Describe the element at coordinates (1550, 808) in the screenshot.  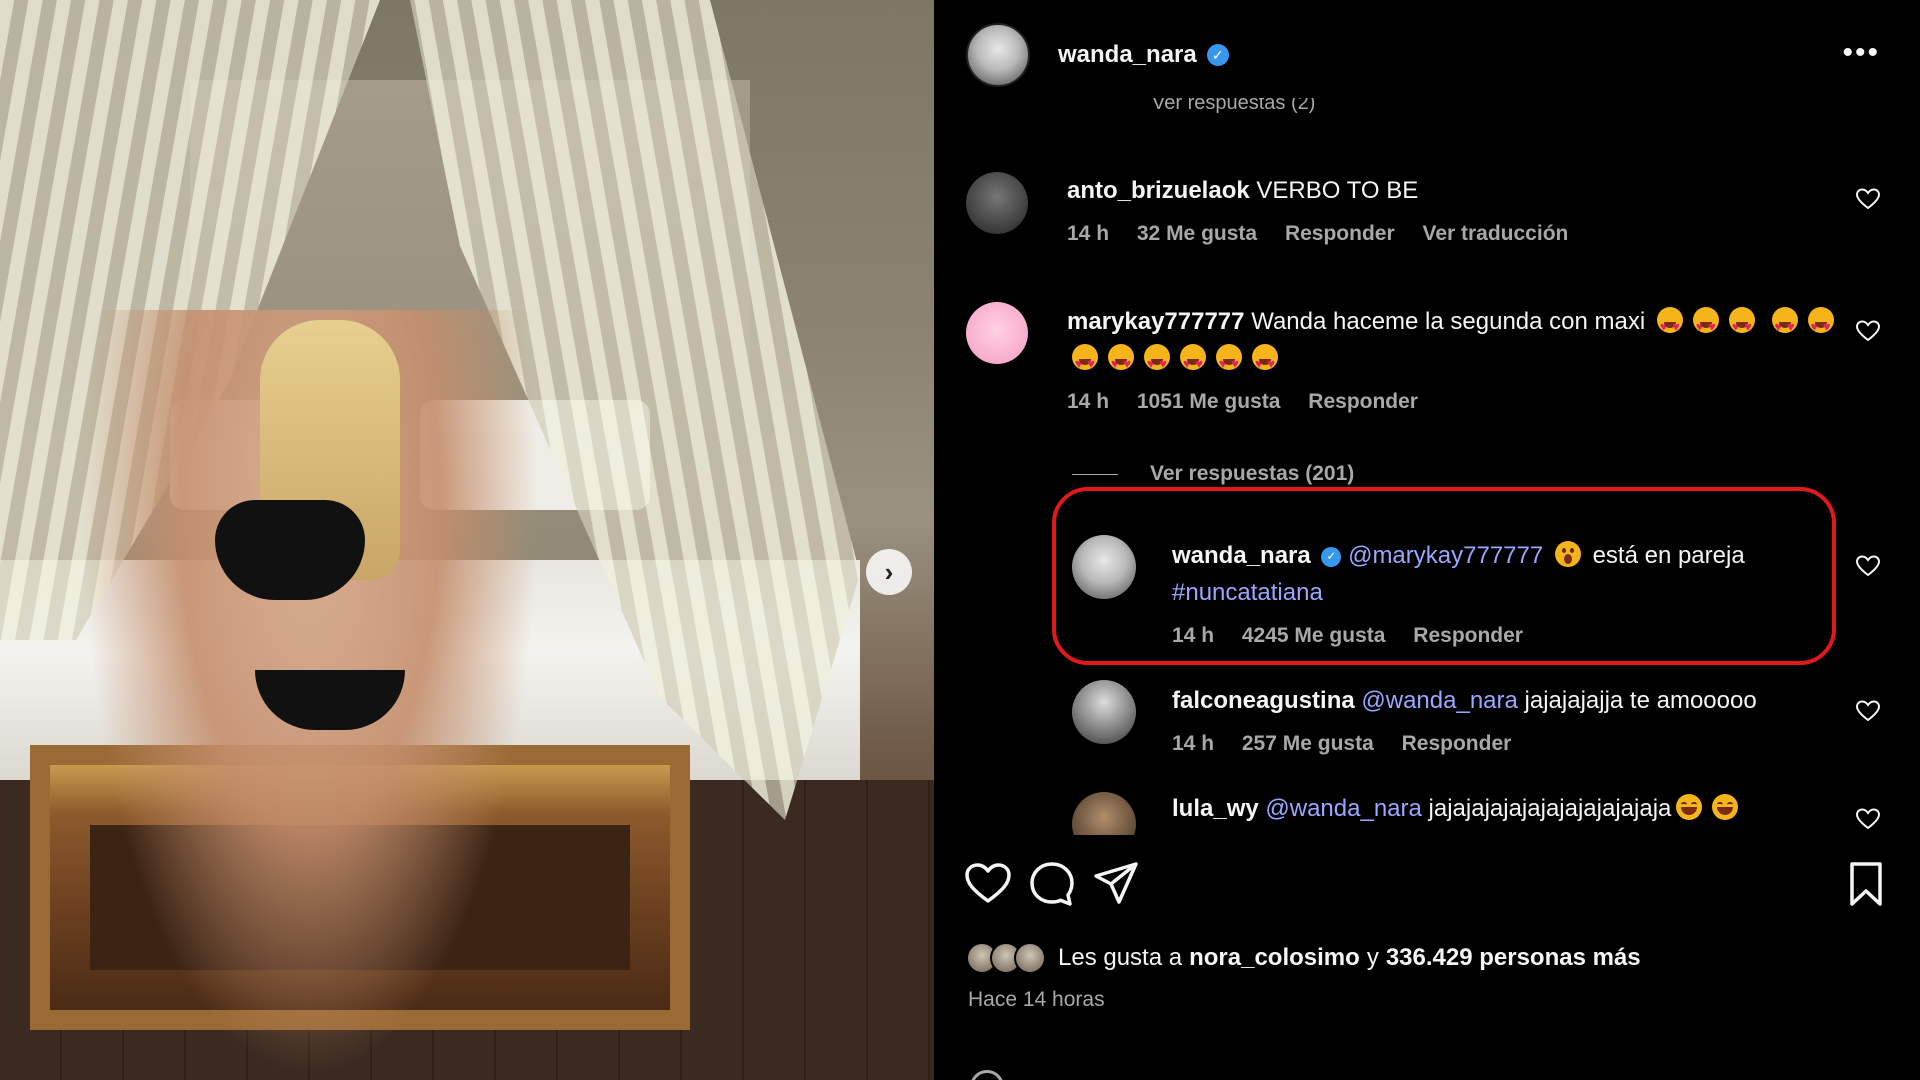
I see `reply-text: jajajajajajajajajajajajaja` at that location.